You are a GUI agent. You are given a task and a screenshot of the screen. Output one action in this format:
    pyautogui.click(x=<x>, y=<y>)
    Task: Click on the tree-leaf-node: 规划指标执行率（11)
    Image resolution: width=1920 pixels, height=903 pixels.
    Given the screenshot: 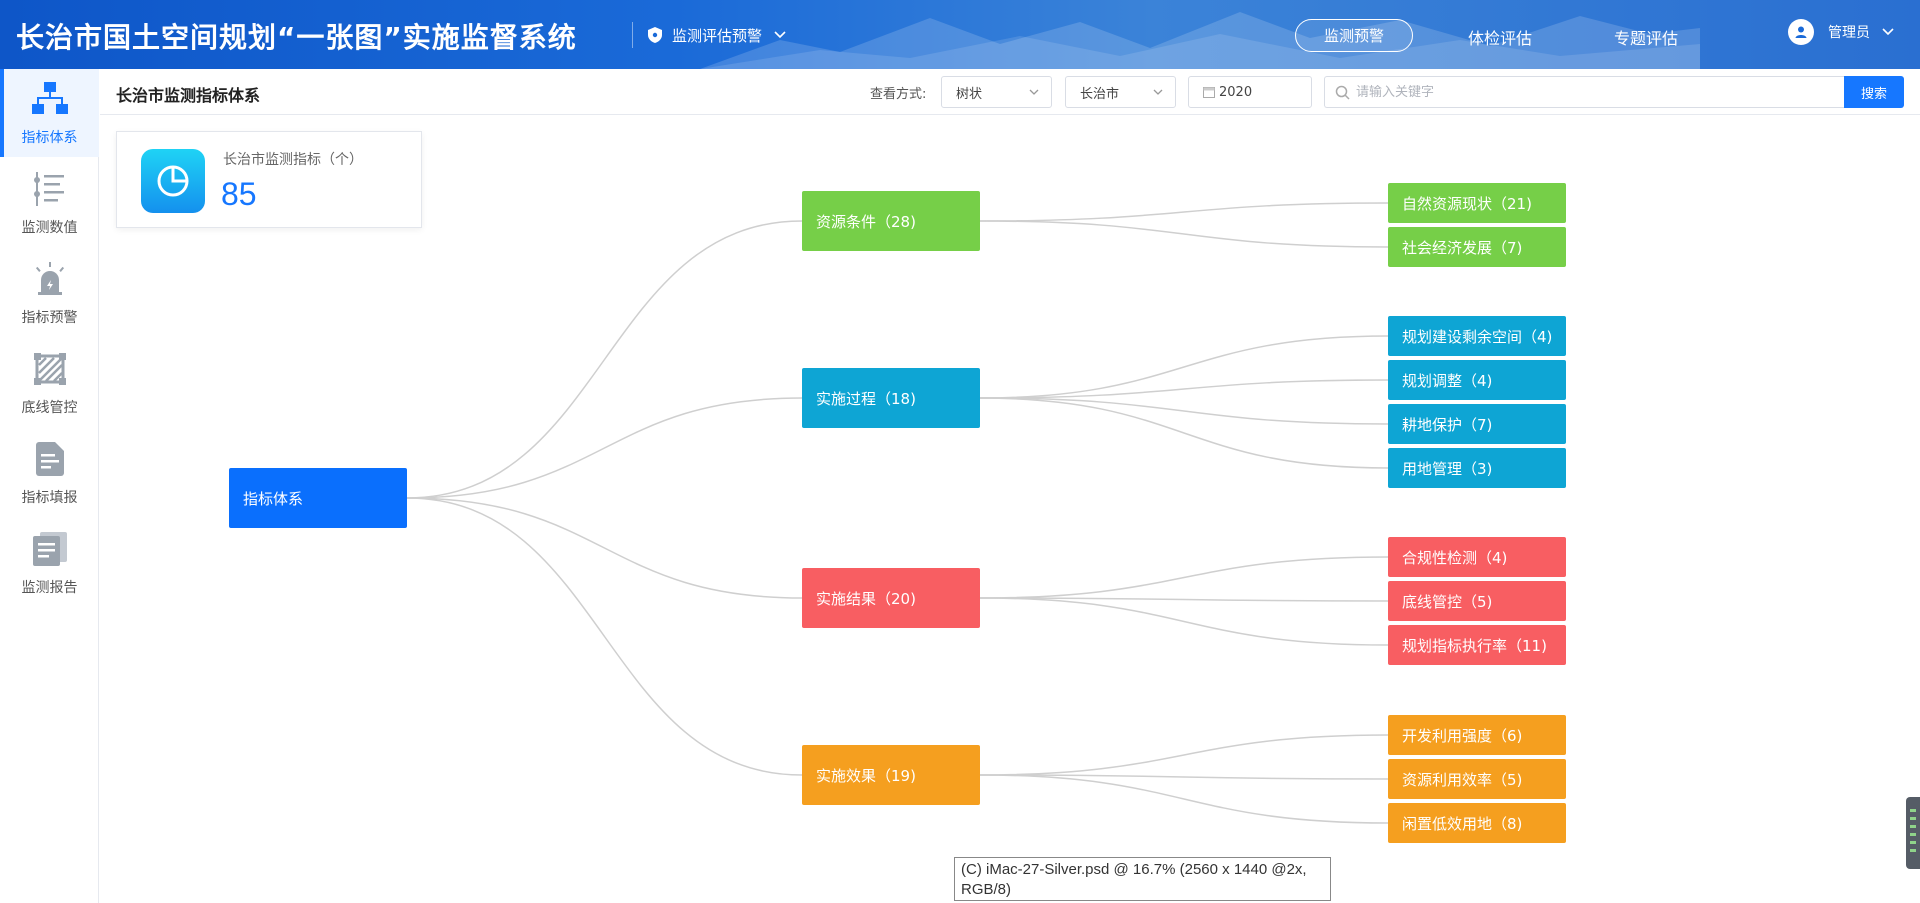 What is the action you would take?
    pyautogui.click(x=1477, y=645)
    